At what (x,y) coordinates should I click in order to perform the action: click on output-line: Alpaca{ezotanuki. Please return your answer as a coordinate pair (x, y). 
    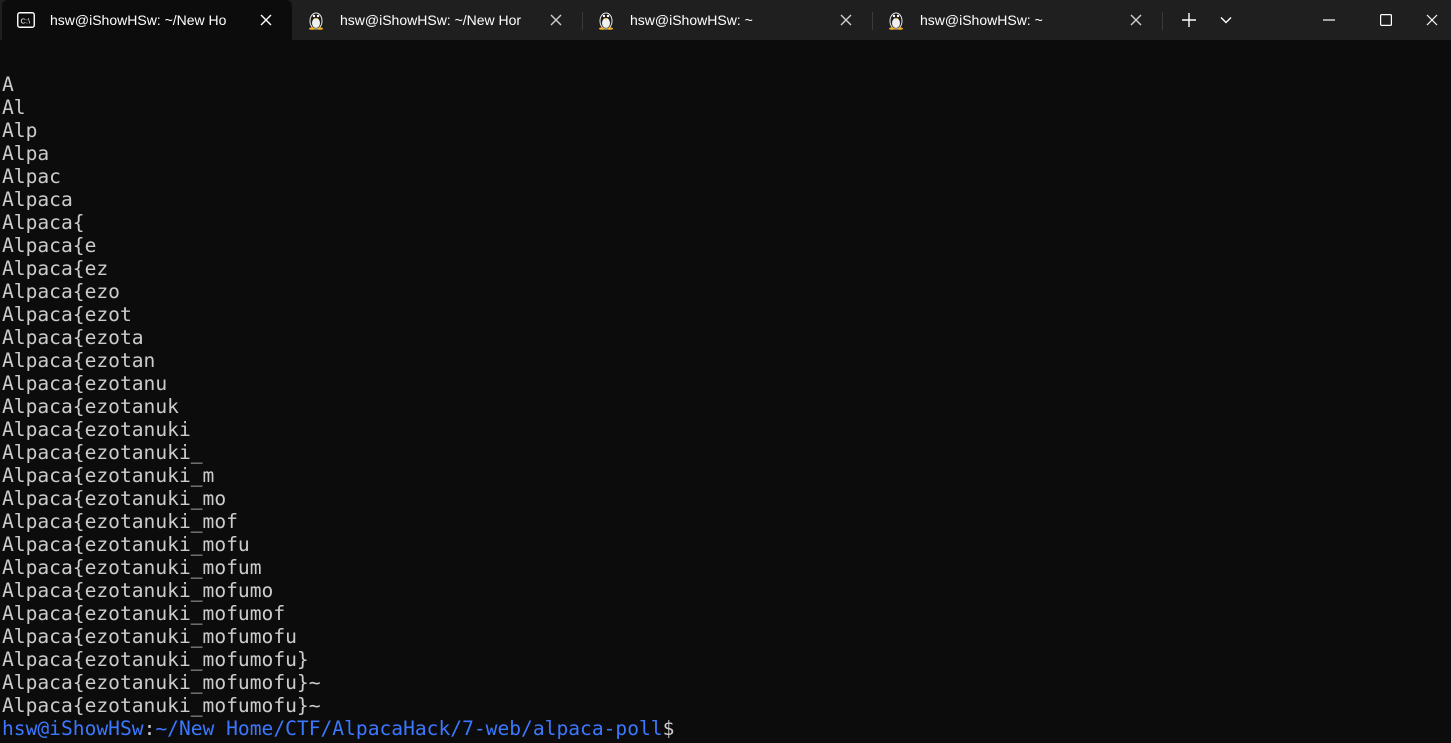
    Looking at the image, I should click on (96, 429).